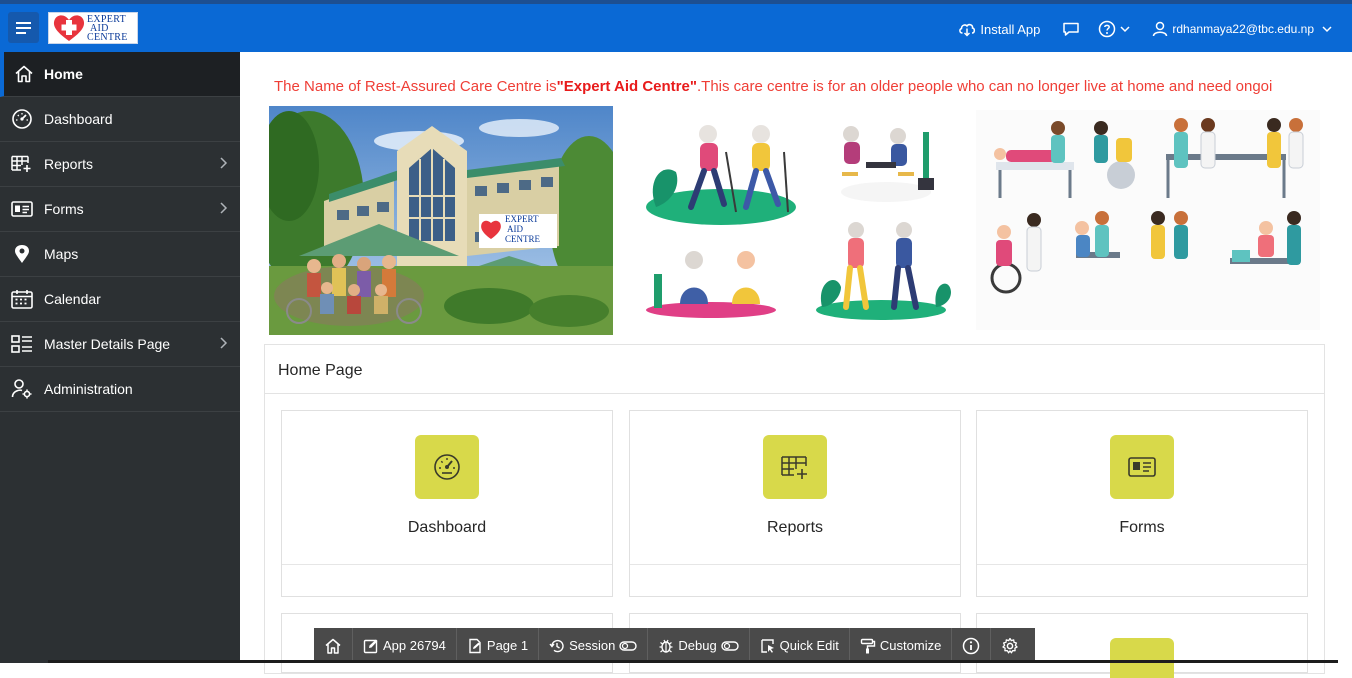 The image size is (1352, 678). What do you see at coordinates (626, 86) in the screenshot?
I see `banner-name: "Expert Aid Centre"` at bounding box center [626, 86].